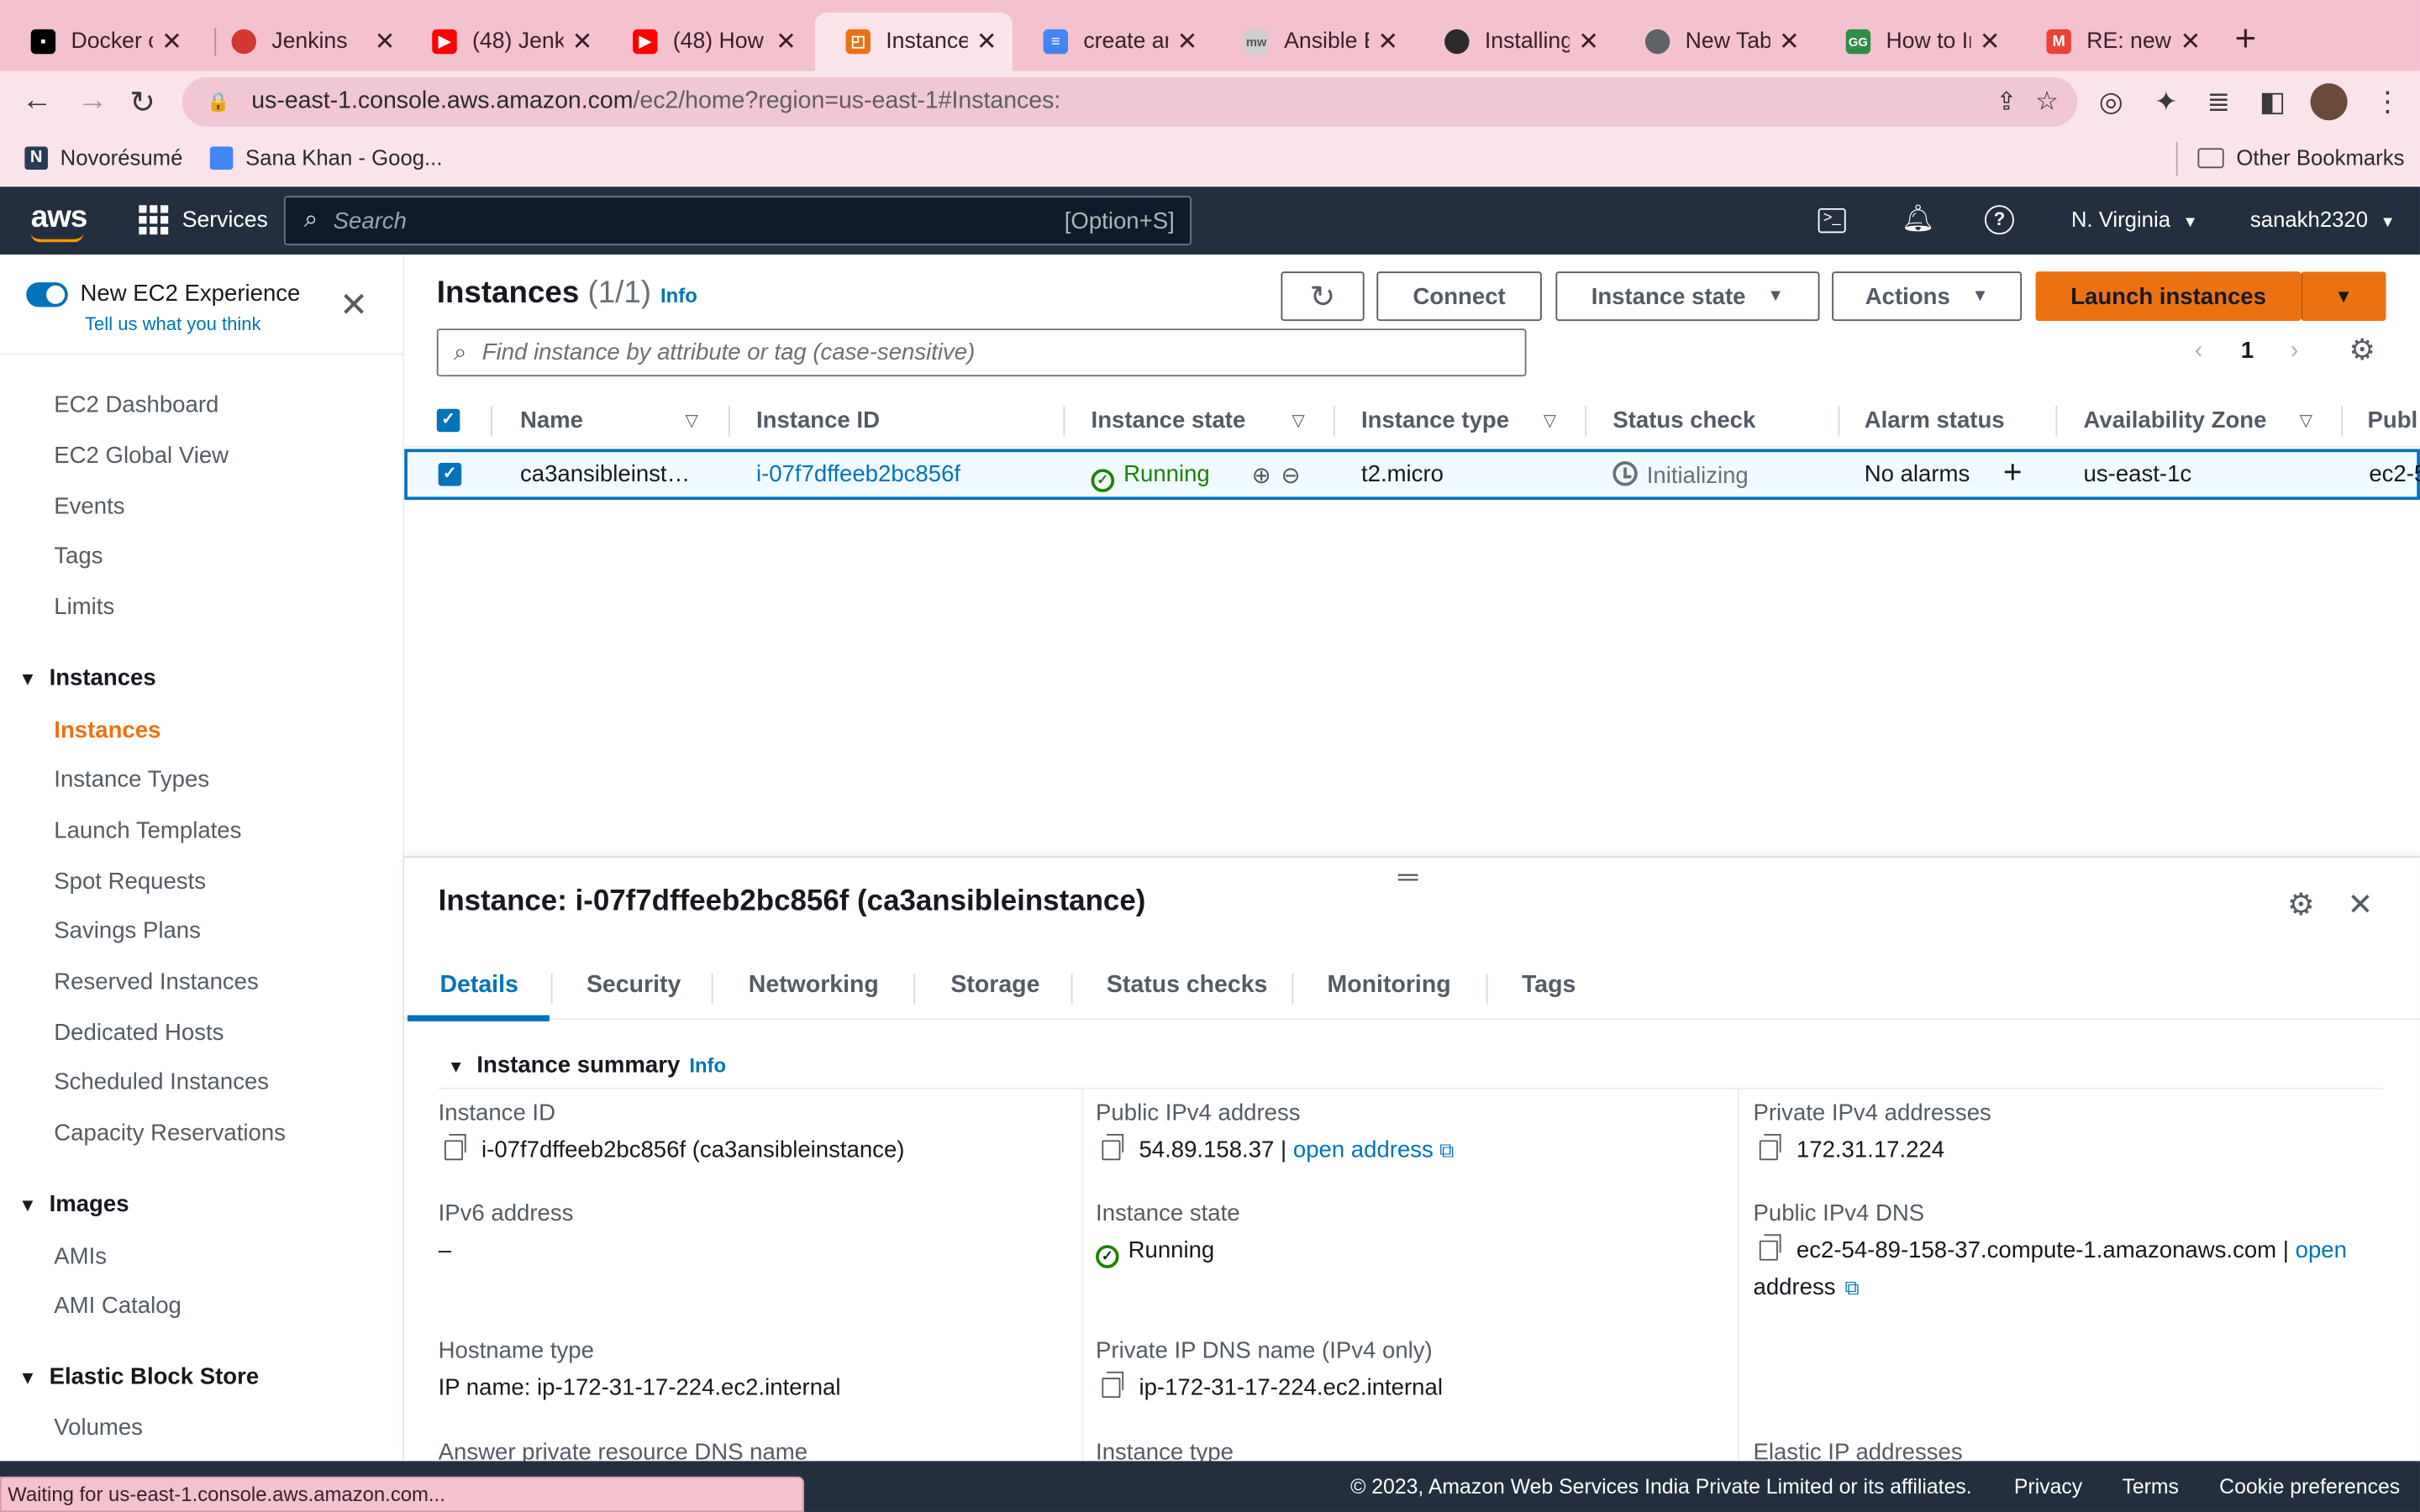  What do you see at coordinates (2309, 1487) in the screenshot?
I see `cookie-preferences-link: Cookie preferences` at bounding box center [2309, 1487].